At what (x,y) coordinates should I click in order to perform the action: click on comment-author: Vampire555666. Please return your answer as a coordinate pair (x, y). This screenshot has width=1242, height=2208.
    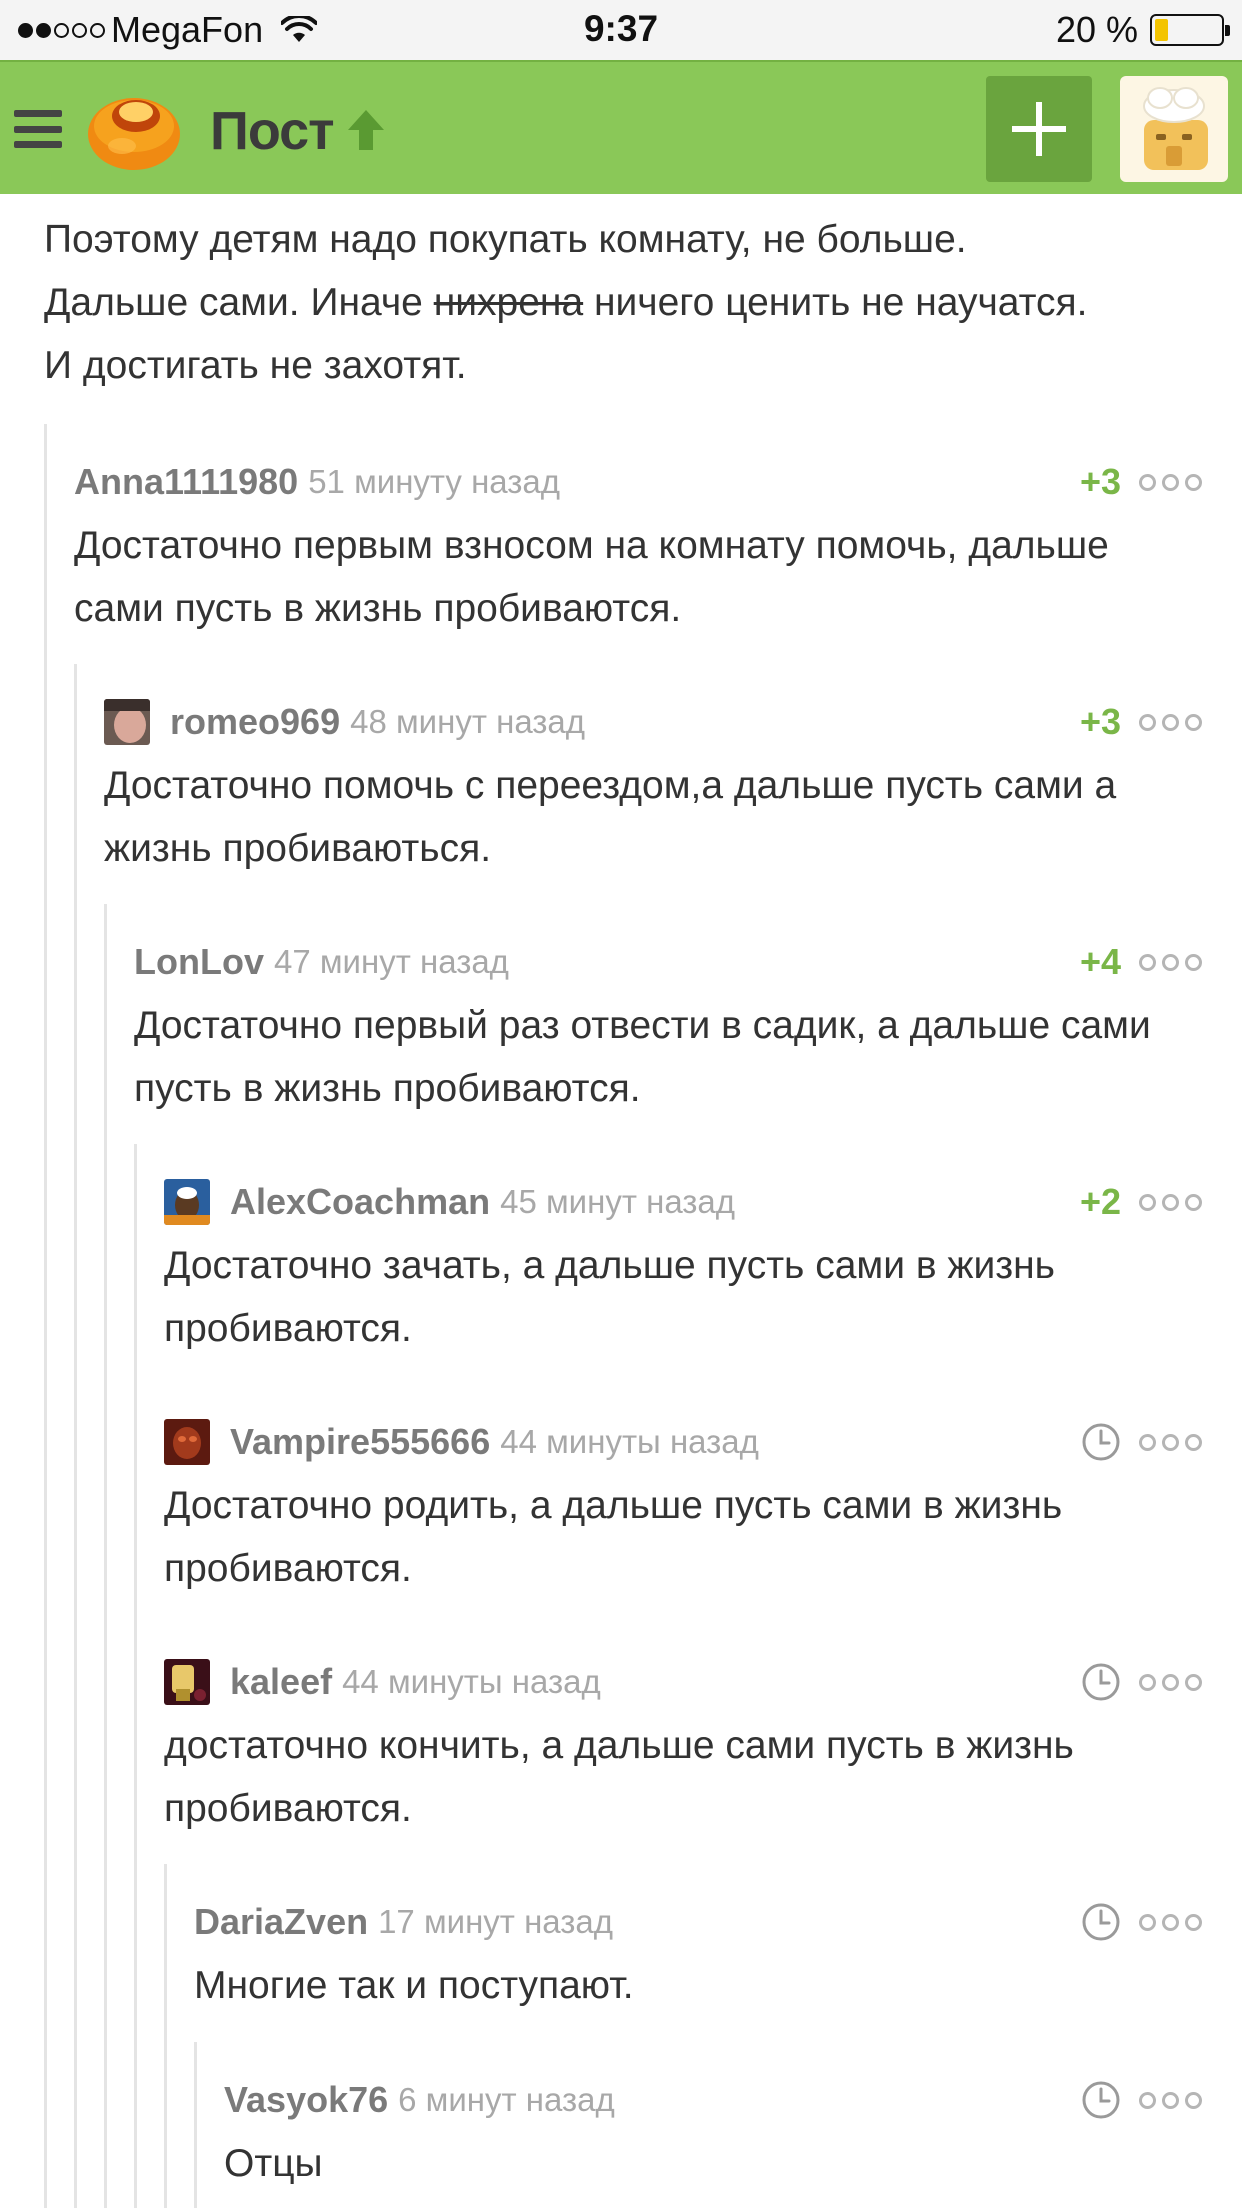
    Looking at the image, I should click on (360, 1442).